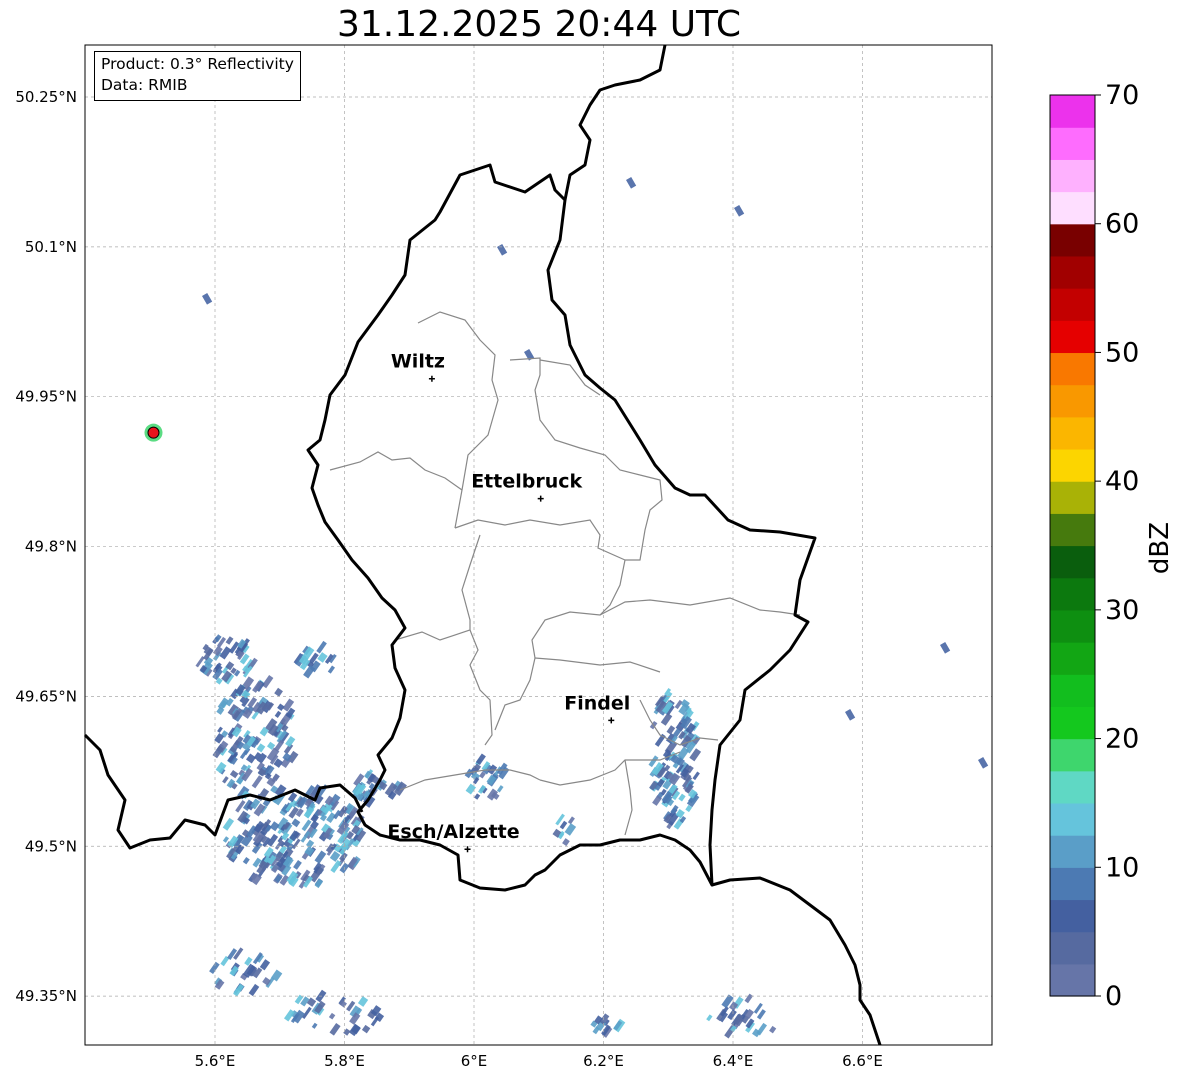 This screenshot has width=1184, height=1081. Describe the element at coordinates (526, 482) in the screenshot. I see `city-label: Ettelbruck` at that location.